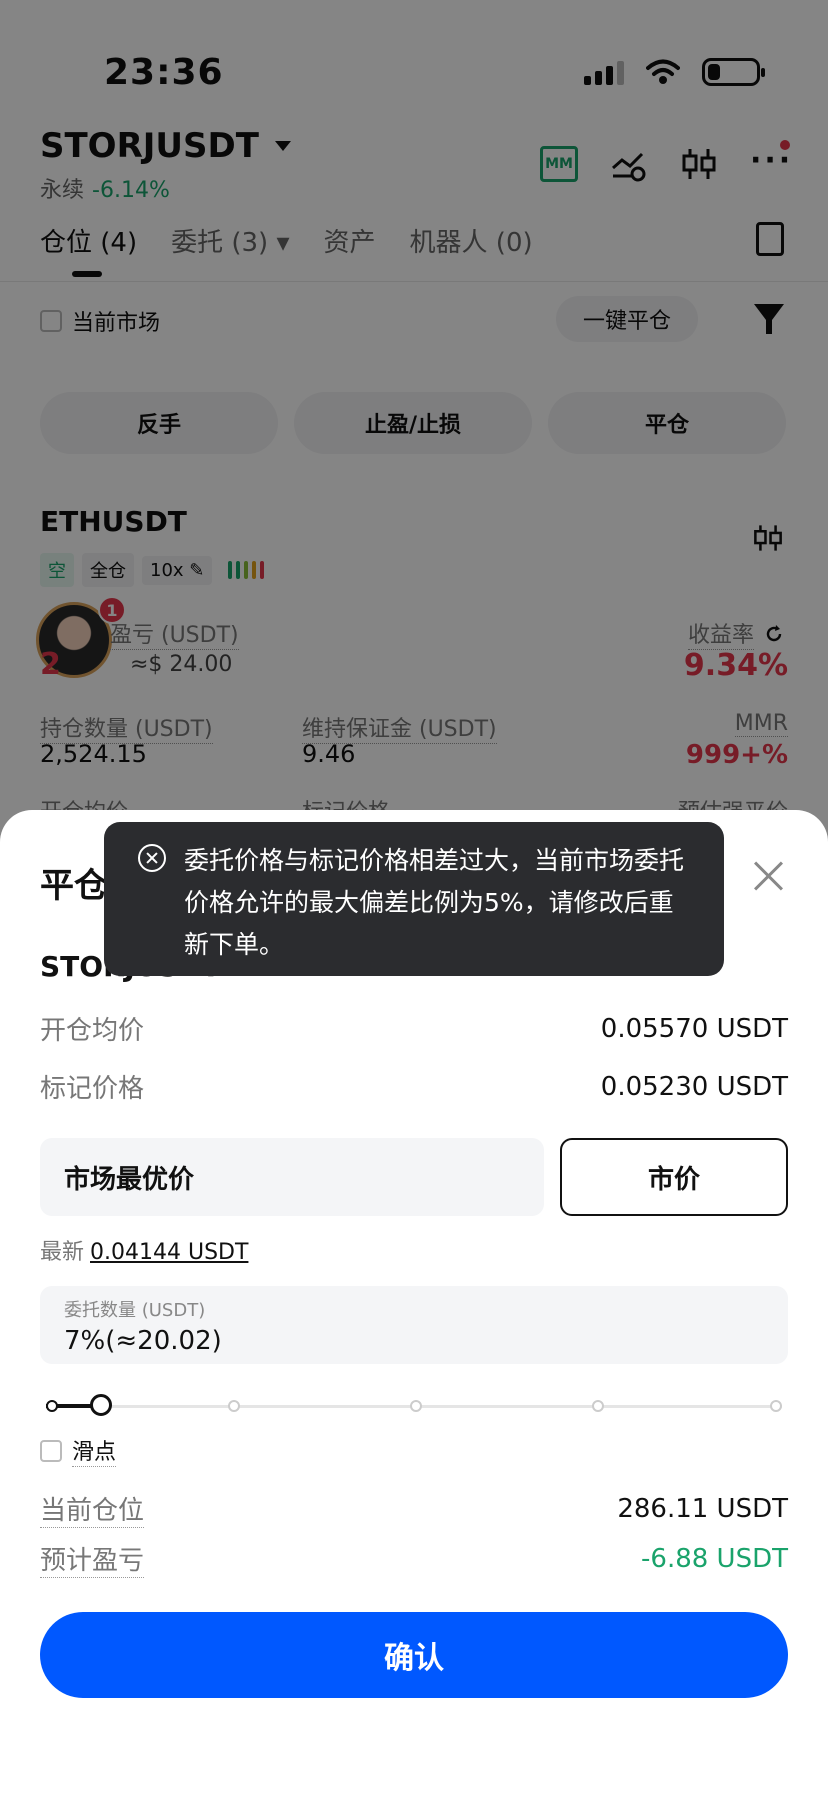 This screenshot has height=1798, width=828. I want to click on current-position-row: 当前仓位 286.11 USDT, so click(414, 1509).